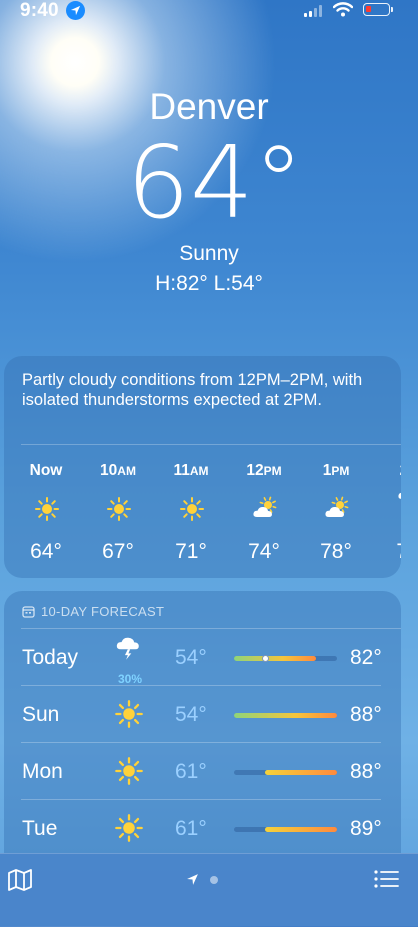  I want to click on calendar-icon, so click(28, 612).